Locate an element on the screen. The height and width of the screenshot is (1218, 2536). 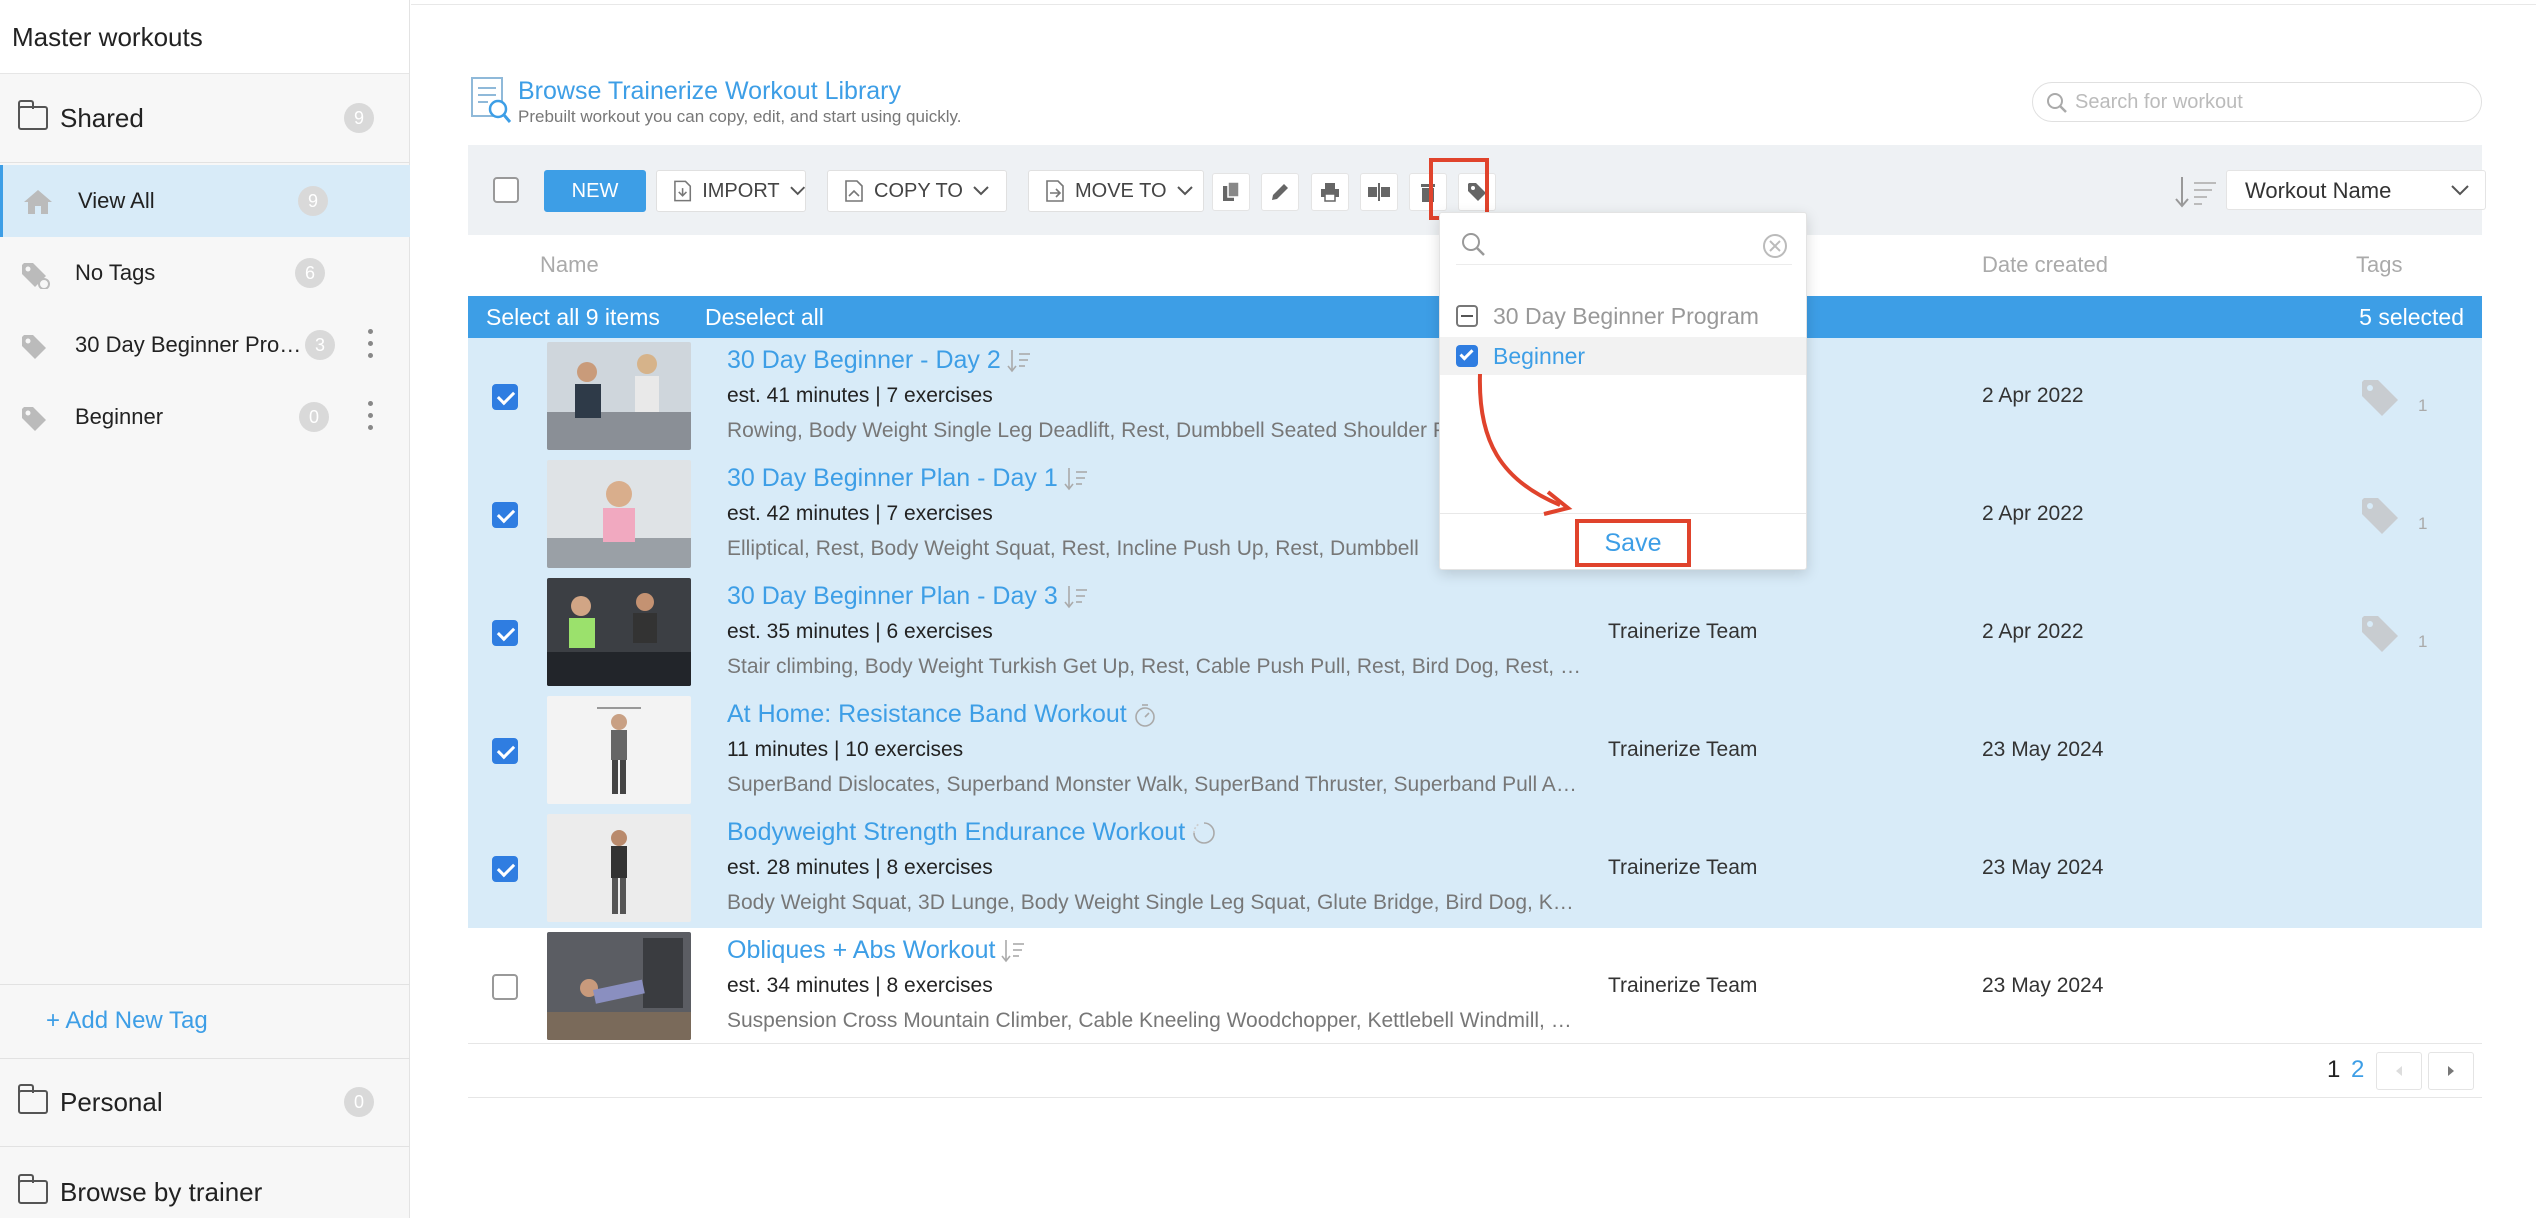
search-input: Search for workout is located at coordinates (2257, 102).